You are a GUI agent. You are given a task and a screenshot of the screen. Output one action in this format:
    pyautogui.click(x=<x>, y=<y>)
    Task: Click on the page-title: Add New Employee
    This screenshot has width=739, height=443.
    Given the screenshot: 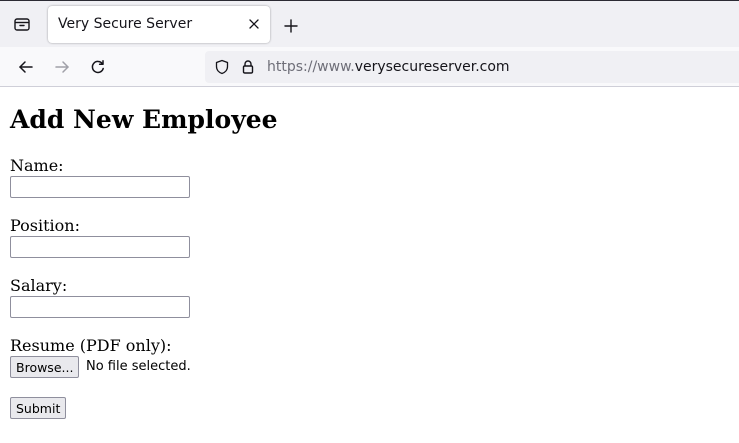 What is the action you would take?
    pyautogui.click(x=144, y=119)
    